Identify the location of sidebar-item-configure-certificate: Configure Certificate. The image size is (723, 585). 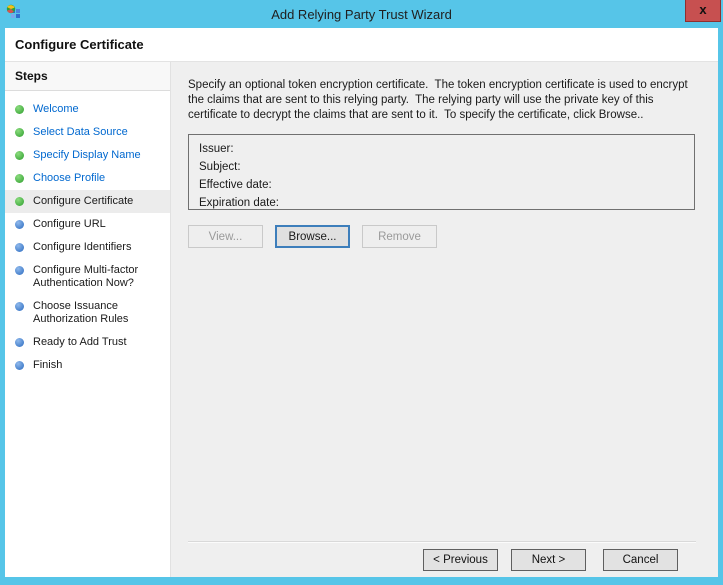
(87, 201).